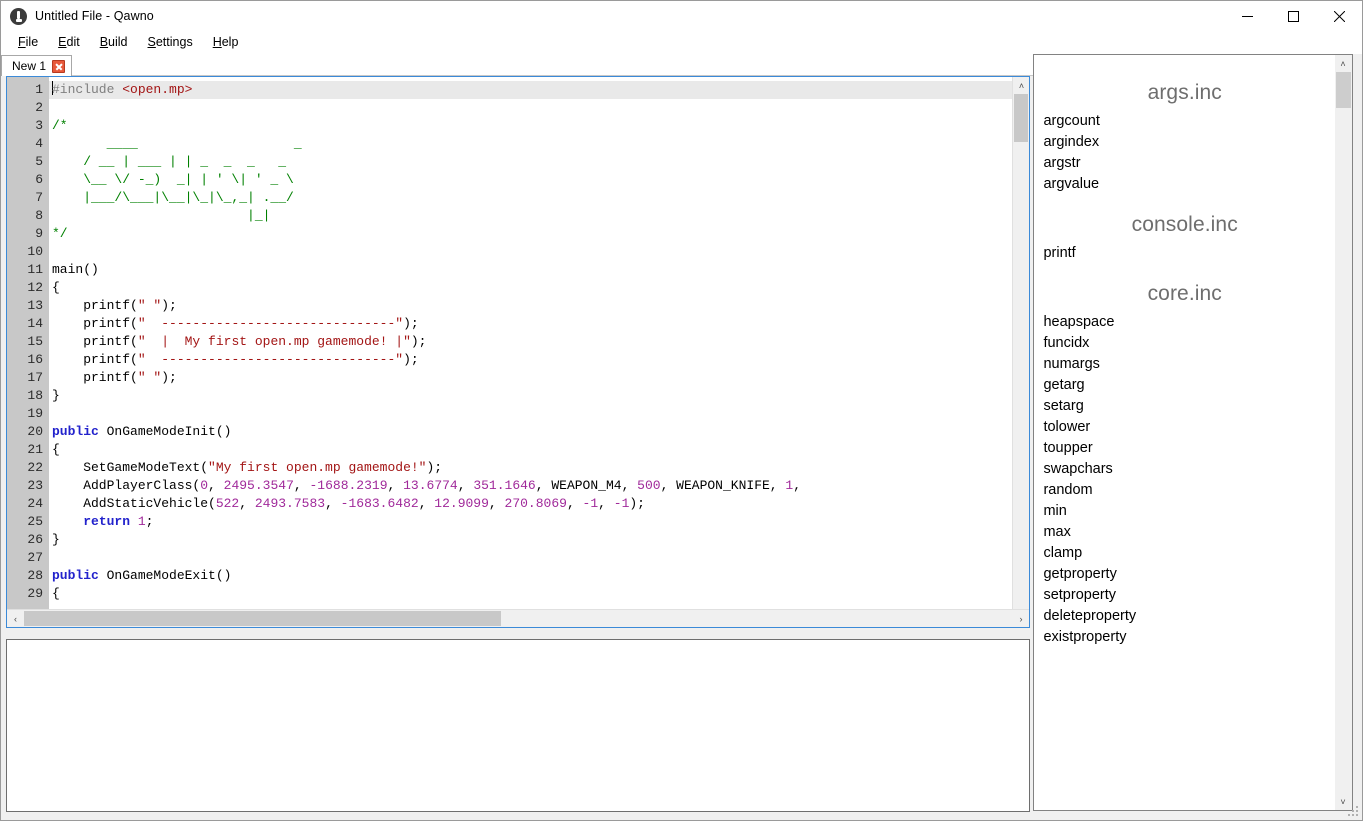 The height and width of the screenshot is (821, 1363). I want to click on include-header: console.inc, so click(1184, 224).